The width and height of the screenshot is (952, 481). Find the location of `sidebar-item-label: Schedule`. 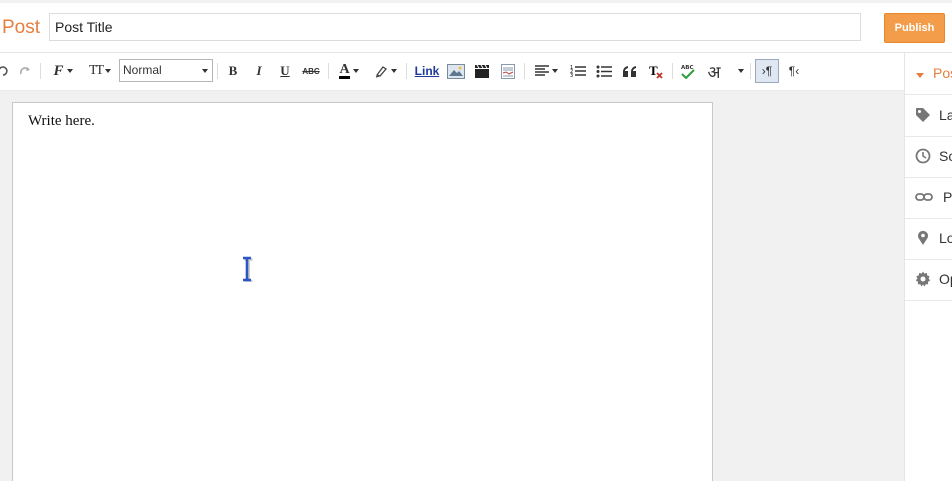

sidebar-item-label: Schedule is located at coordinates (945, 156).